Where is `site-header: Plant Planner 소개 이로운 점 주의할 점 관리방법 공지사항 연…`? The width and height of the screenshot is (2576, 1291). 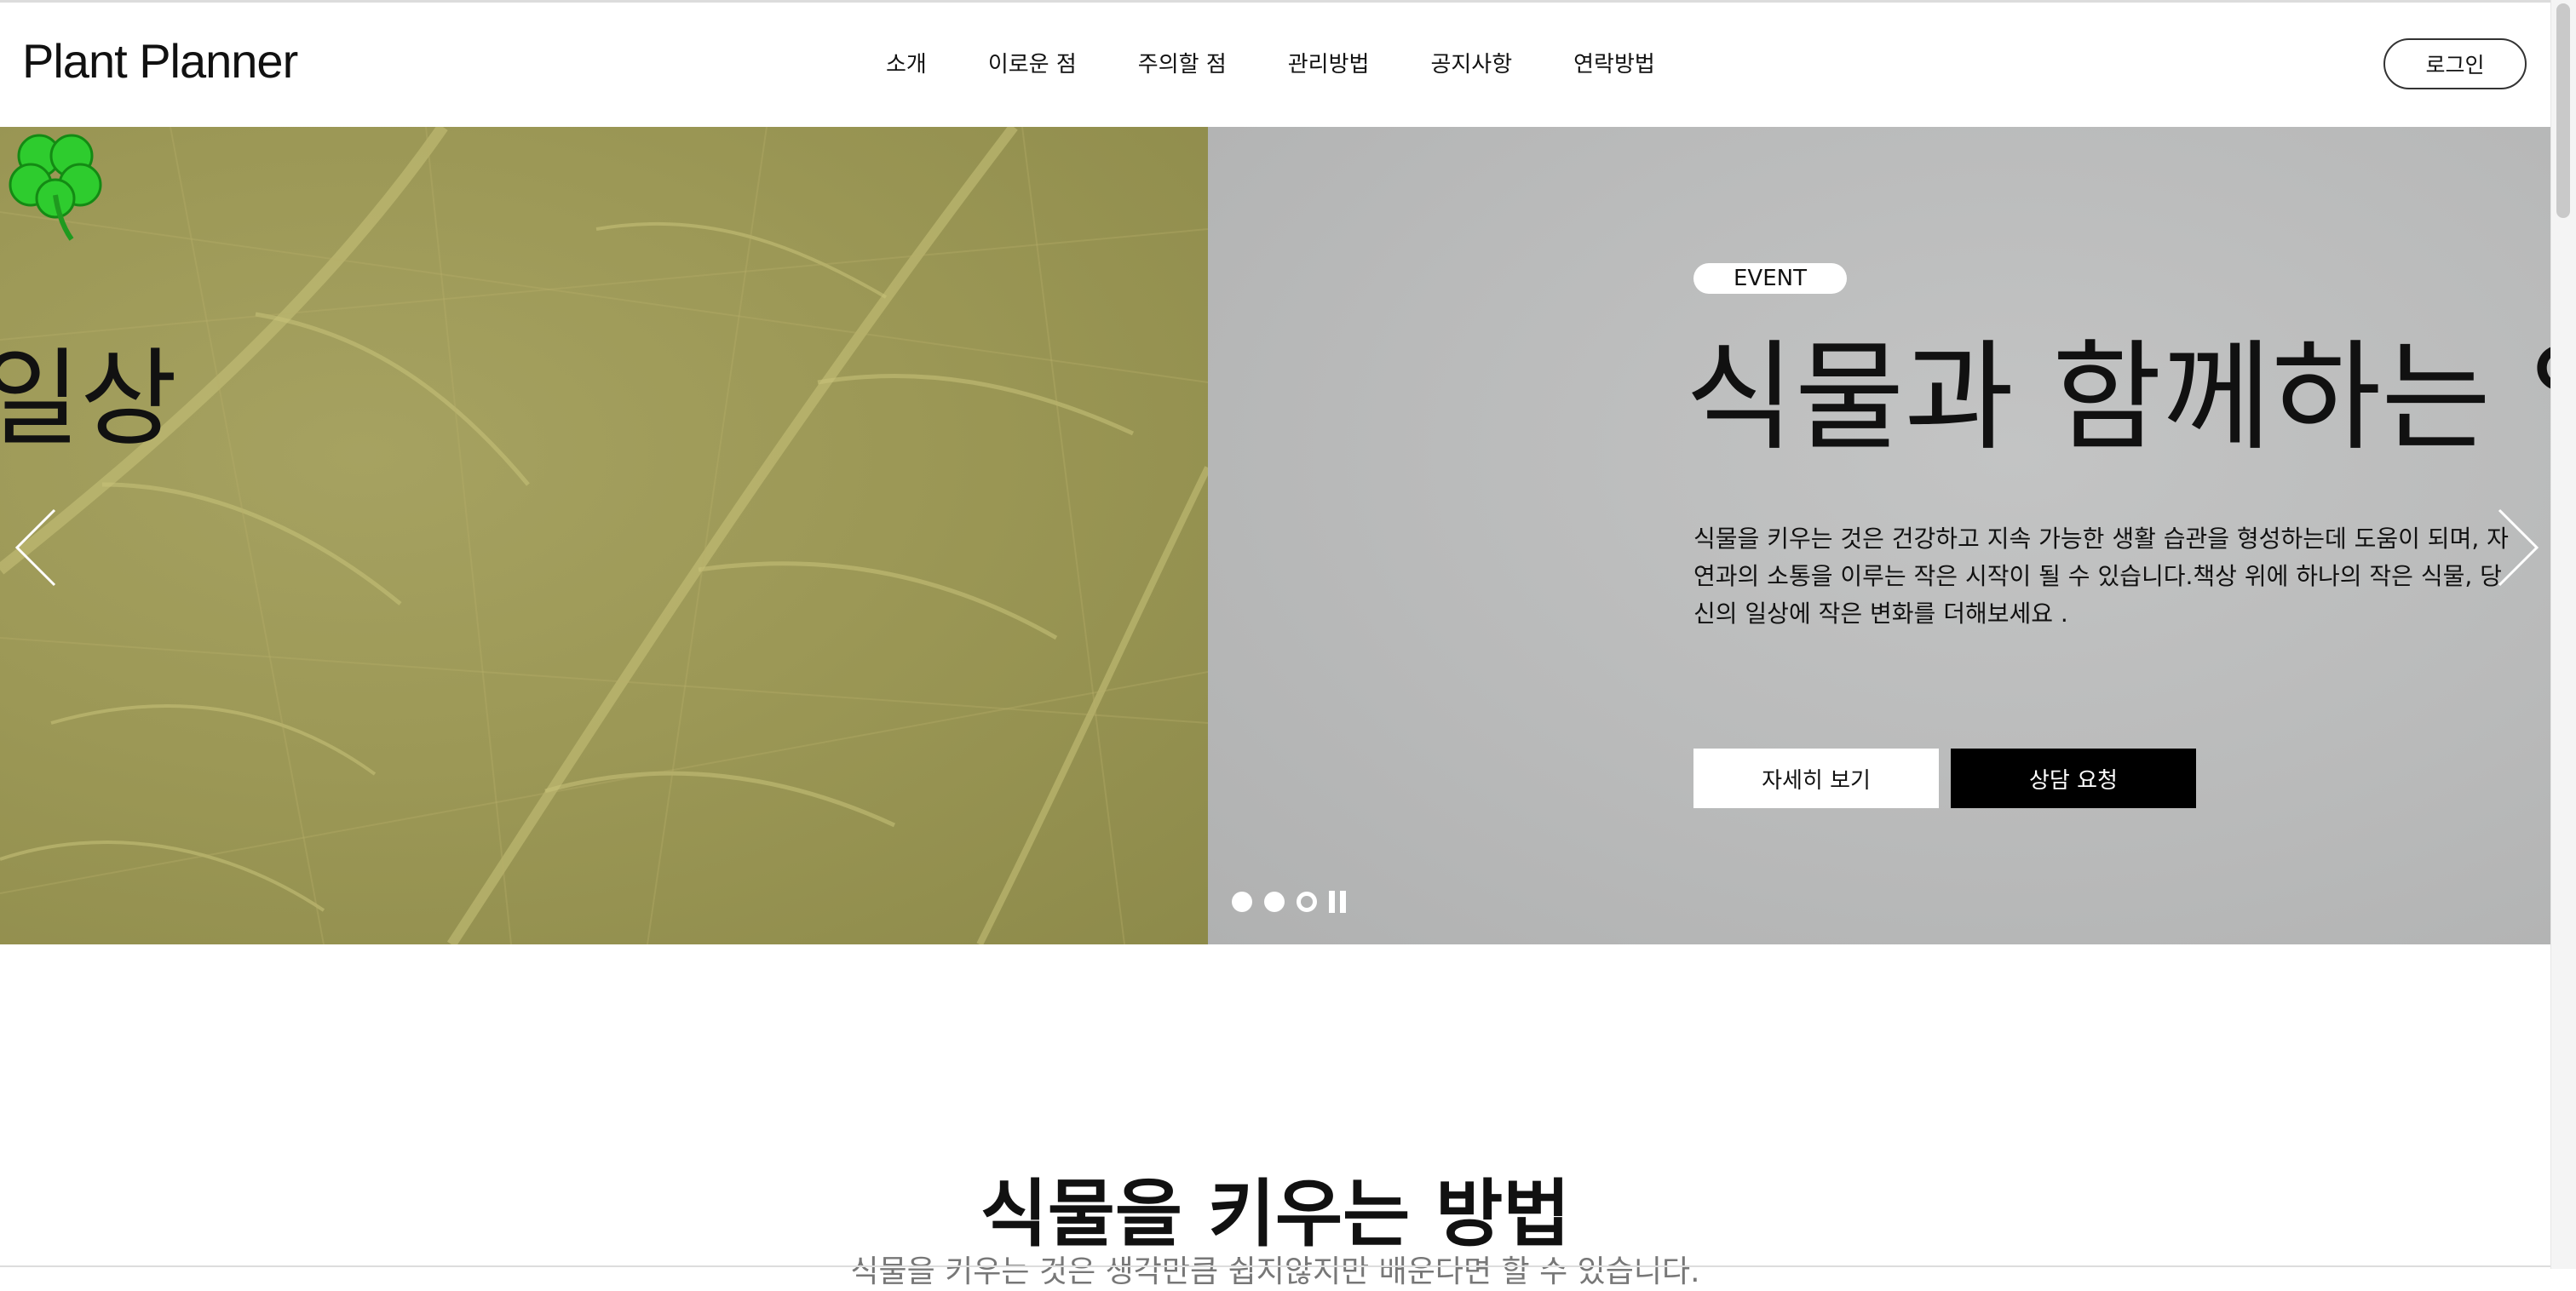 site-header: Plant Planner 소개 이로운 점 주의할 점 관리방법 공지사항 연… is located at coordinates (1275, 65).